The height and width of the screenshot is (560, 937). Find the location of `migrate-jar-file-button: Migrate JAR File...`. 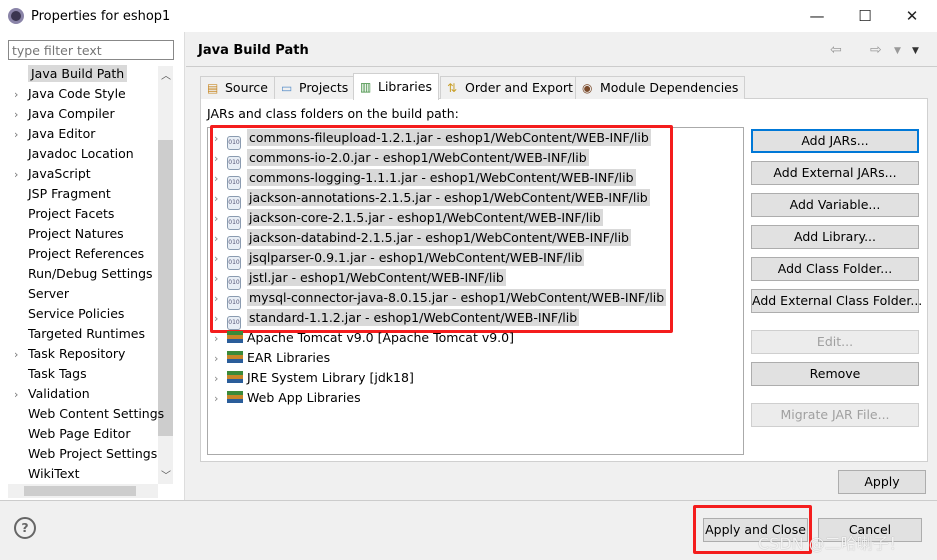

migrate-jar-file-button: Migrate JAR File... is located at coordinates (835, 415).